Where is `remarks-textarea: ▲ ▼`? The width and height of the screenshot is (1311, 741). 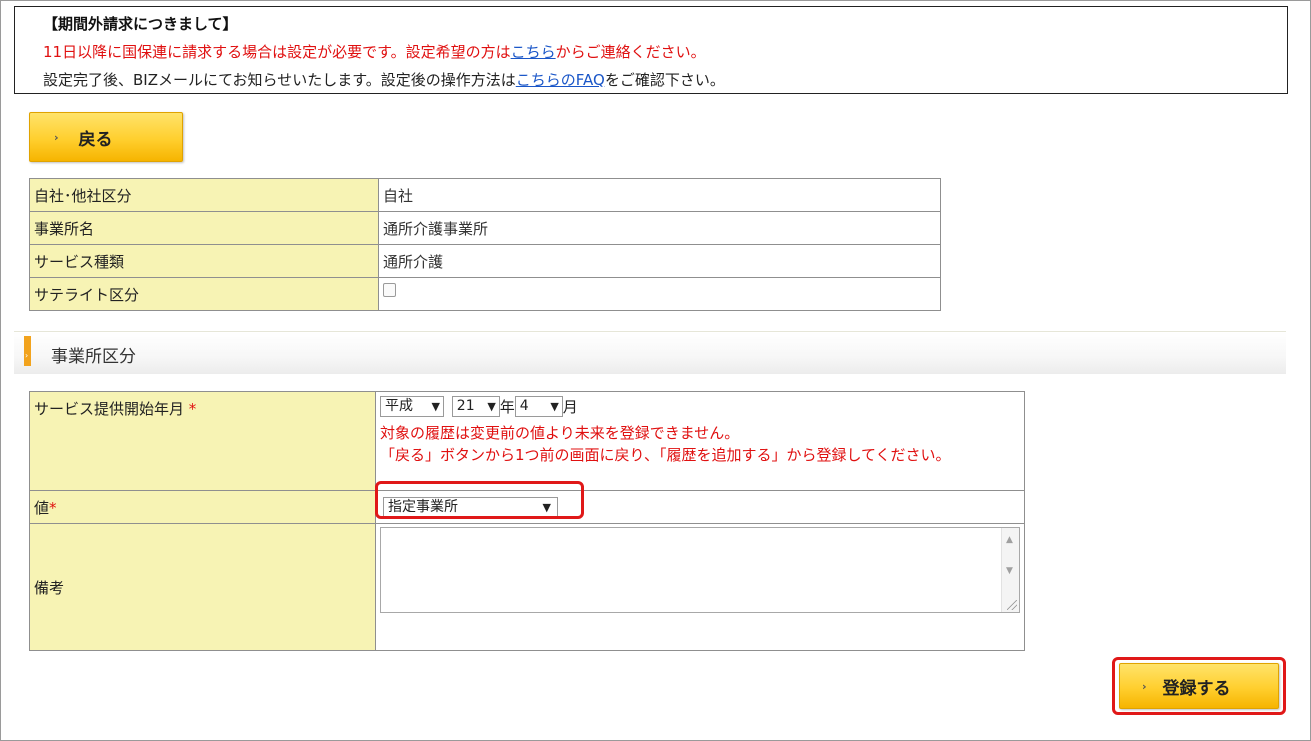 remarks-textarea: ▲ ▼ is located at coordinates (700, 570).